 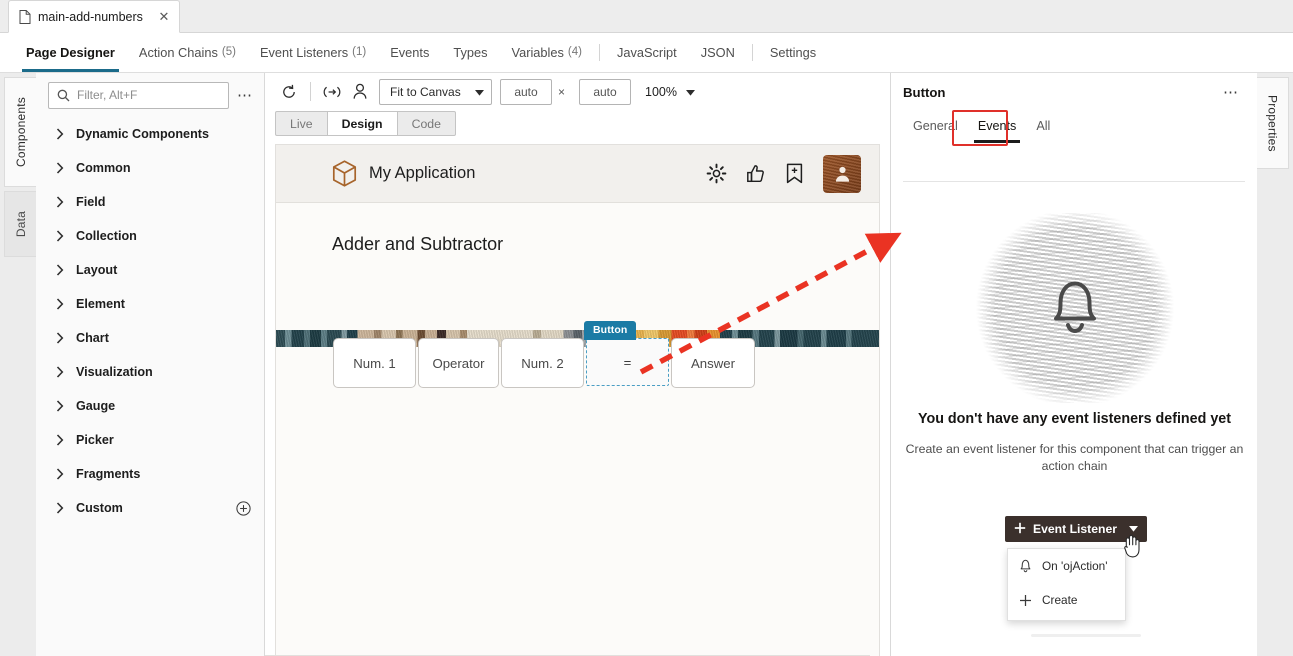 I want to click on canvas-height-value: auto, so click(x=605, y=91).